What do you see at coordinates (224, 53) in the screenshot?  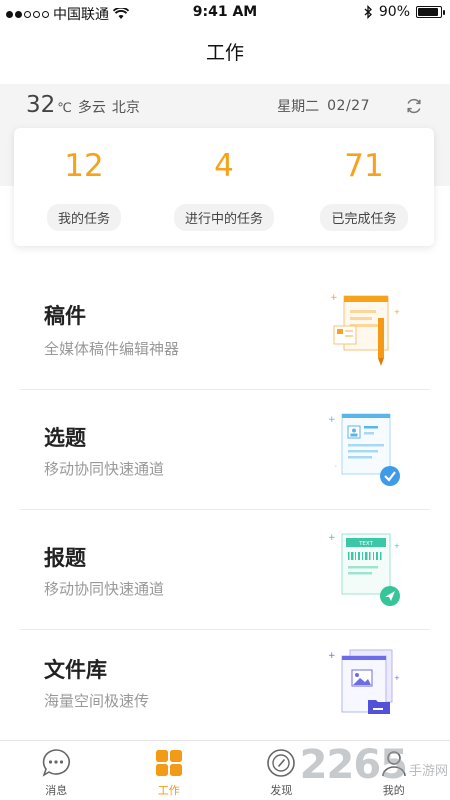 I see `page-title: 工作` at bounding box center [224, 53].